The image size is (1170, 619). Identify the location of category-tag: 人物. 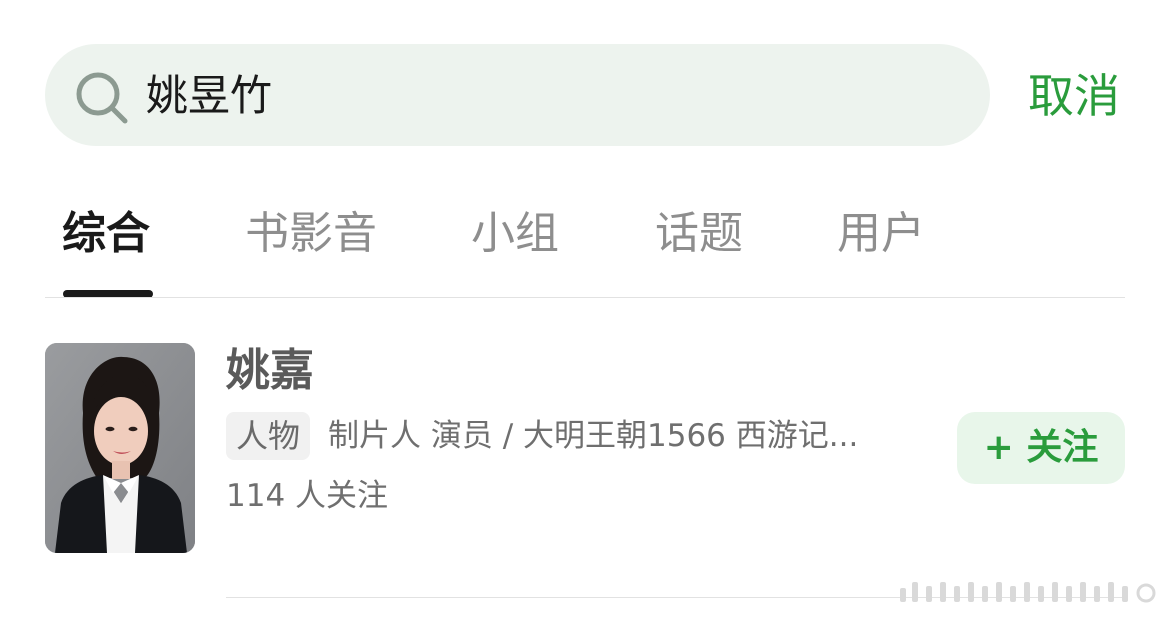
(268, 436).